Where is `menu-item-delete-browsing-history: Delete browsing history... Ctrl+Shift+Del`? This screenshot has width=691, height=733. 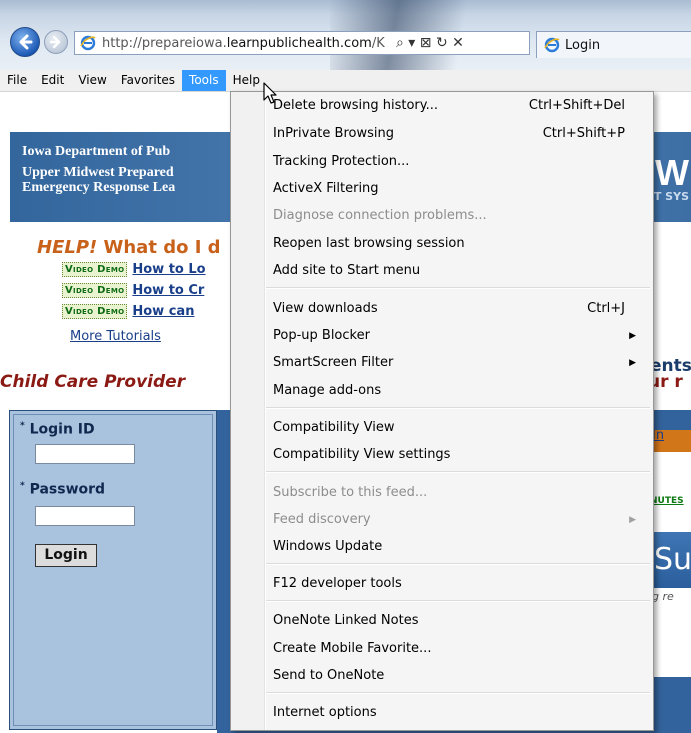 menu-item-delete-browsing-history: Delete browsing history... Ctrl+Shift+Del is located at coordinates (459, 106).